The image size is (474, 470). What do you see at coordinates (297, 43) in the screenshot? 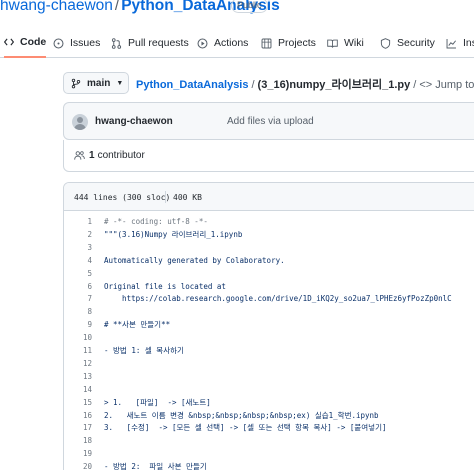
I see `tab-projects-label: Projects` at bounding box center [297, 43].